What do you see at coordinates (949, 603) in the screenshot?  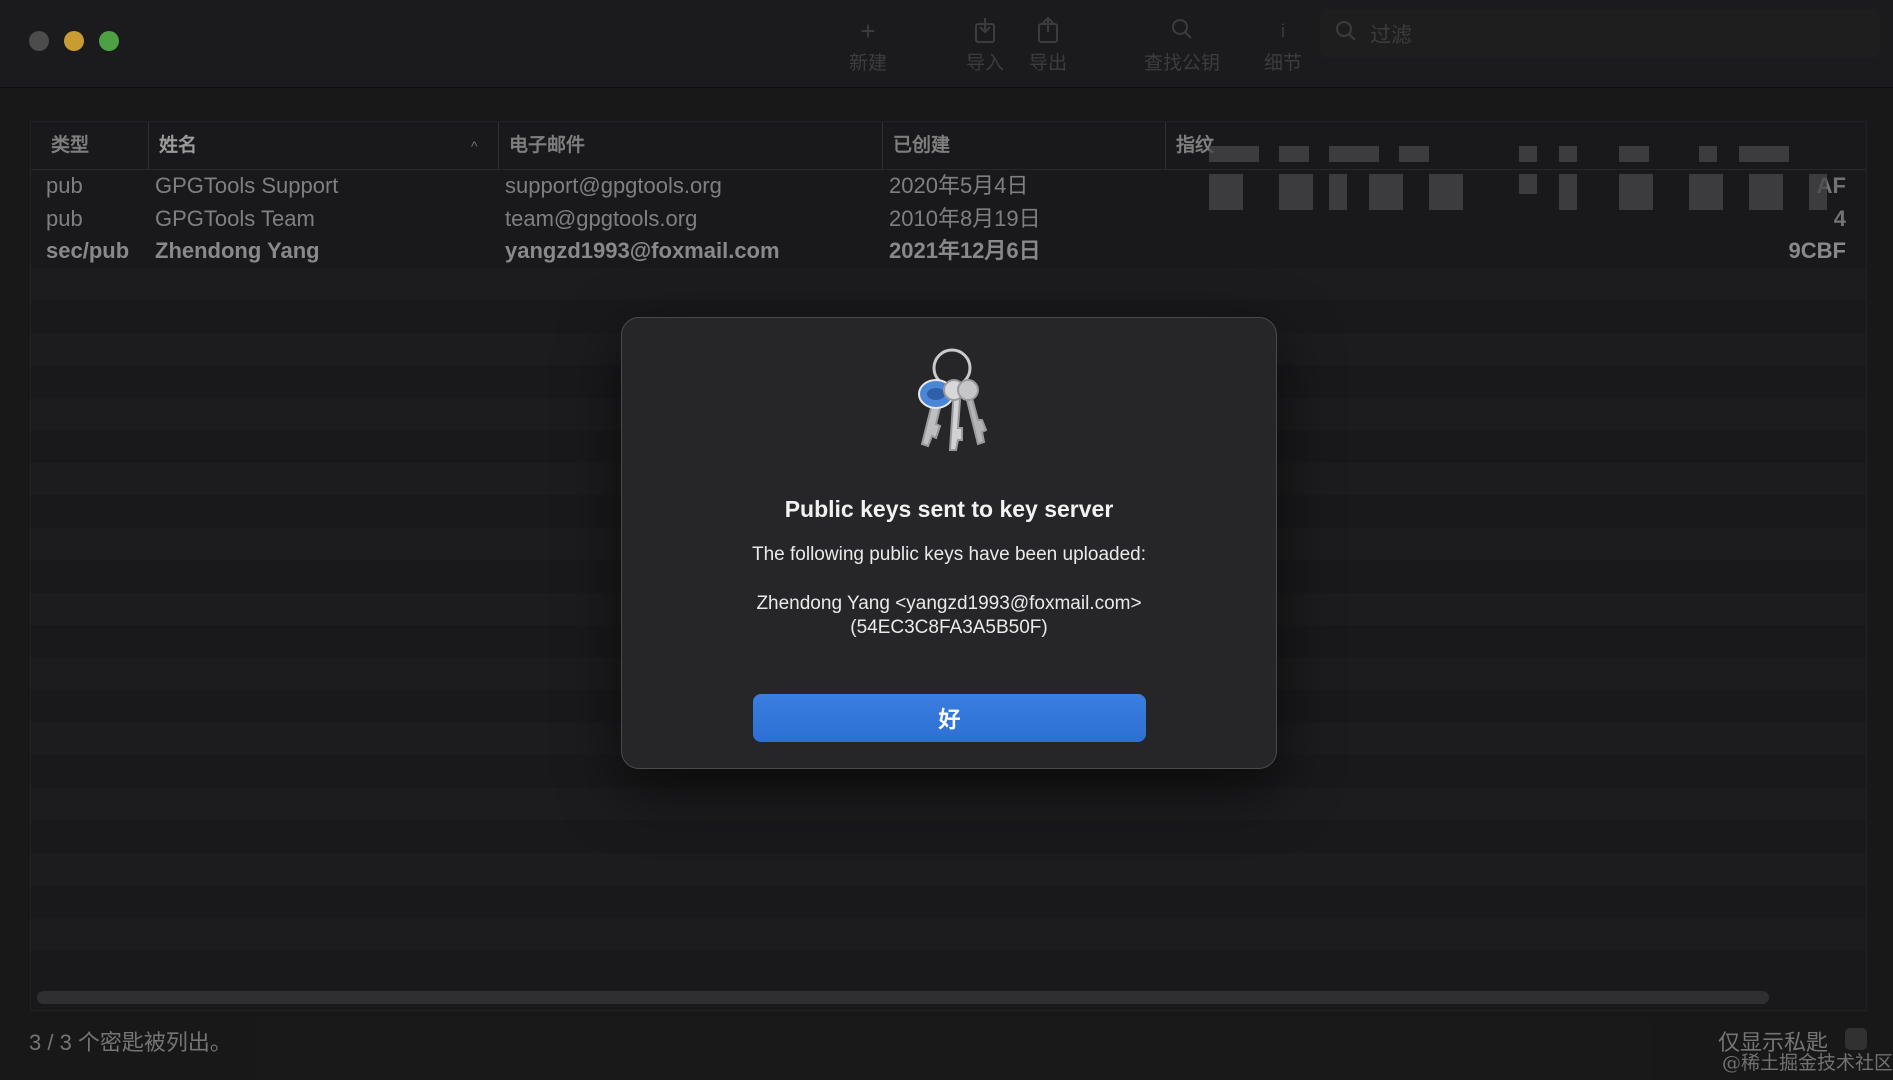 I see `uploaded-key-identity: Zhendong Yang <yangzd1993@foxmail.com>` at bounding box center [949, 603].